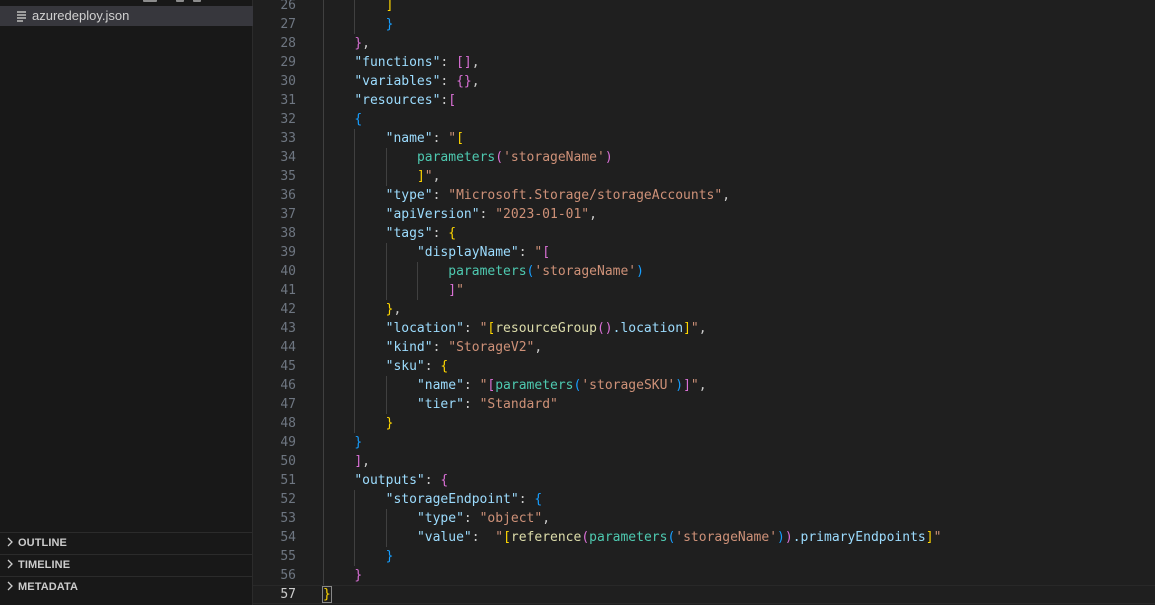 The width and height of the screenshot is (1155, 605). What do you see at coordinates (704, 461) in the screenshot?
I see `code-line: 50],` at bounding box center [704, 461].